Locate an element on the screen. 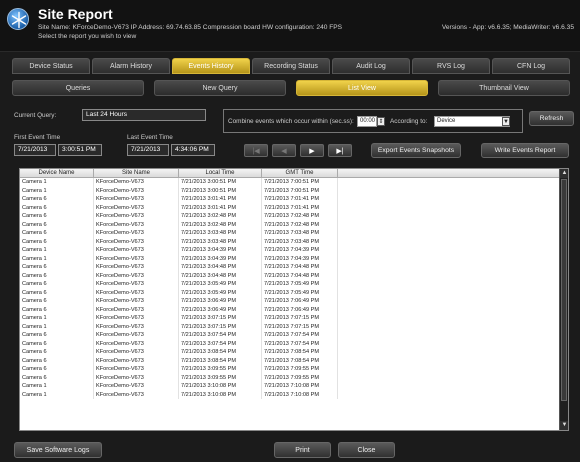 The image size is (580, 462). subtab-list-view: List View is located at coordinates (362, 88).